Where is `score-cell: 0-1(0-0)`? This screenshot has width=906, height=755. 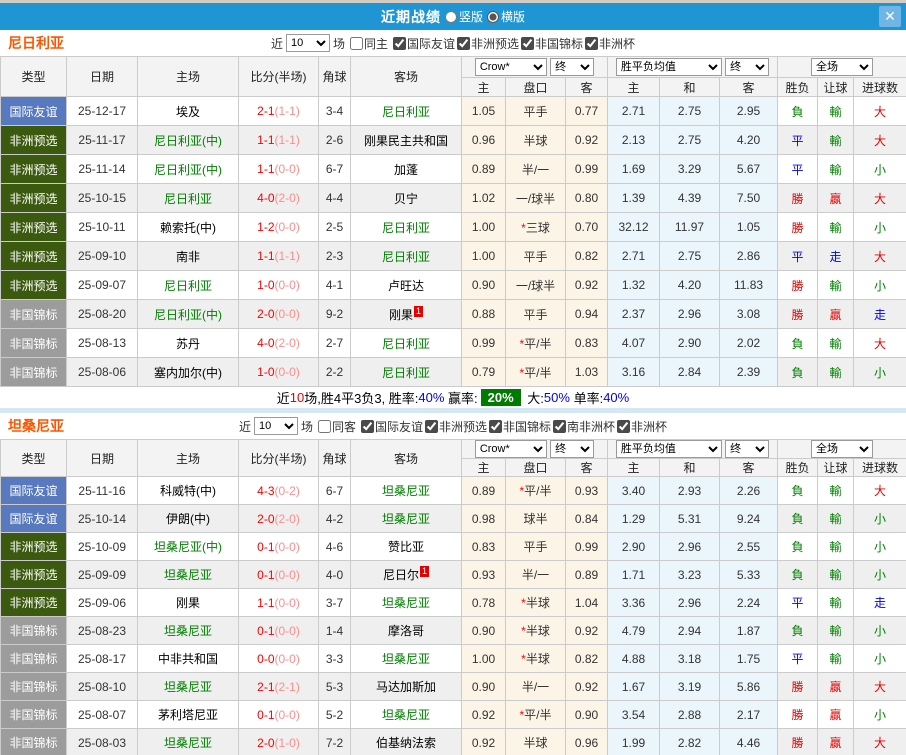 score-cell: 0-1(0-0) is located at coordinates (278, 714).